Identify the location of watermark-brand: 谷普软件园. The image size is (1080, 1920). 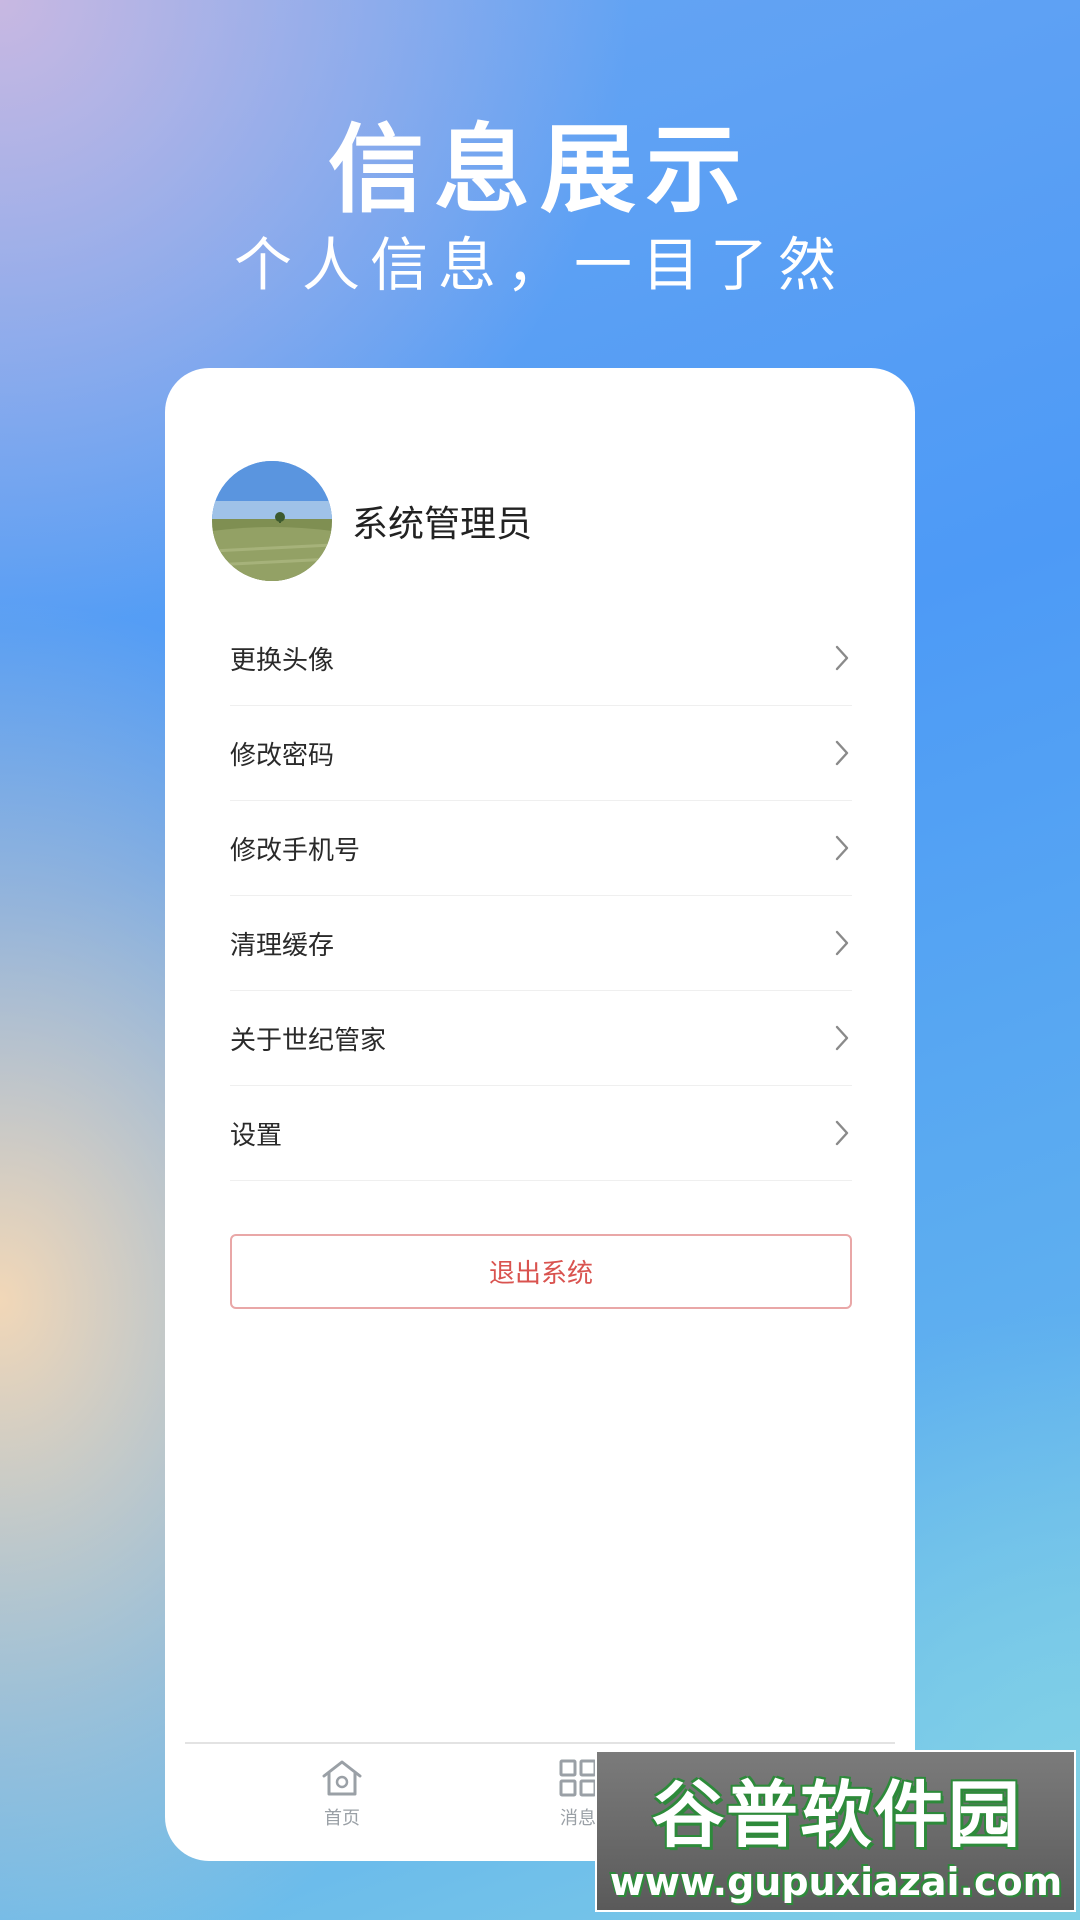
(836, 1815).